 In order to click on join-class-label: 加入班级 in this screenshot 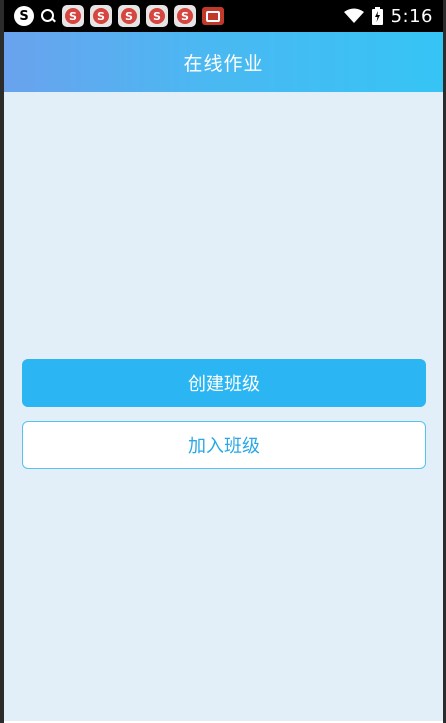, I will do `click(224, 446)`.